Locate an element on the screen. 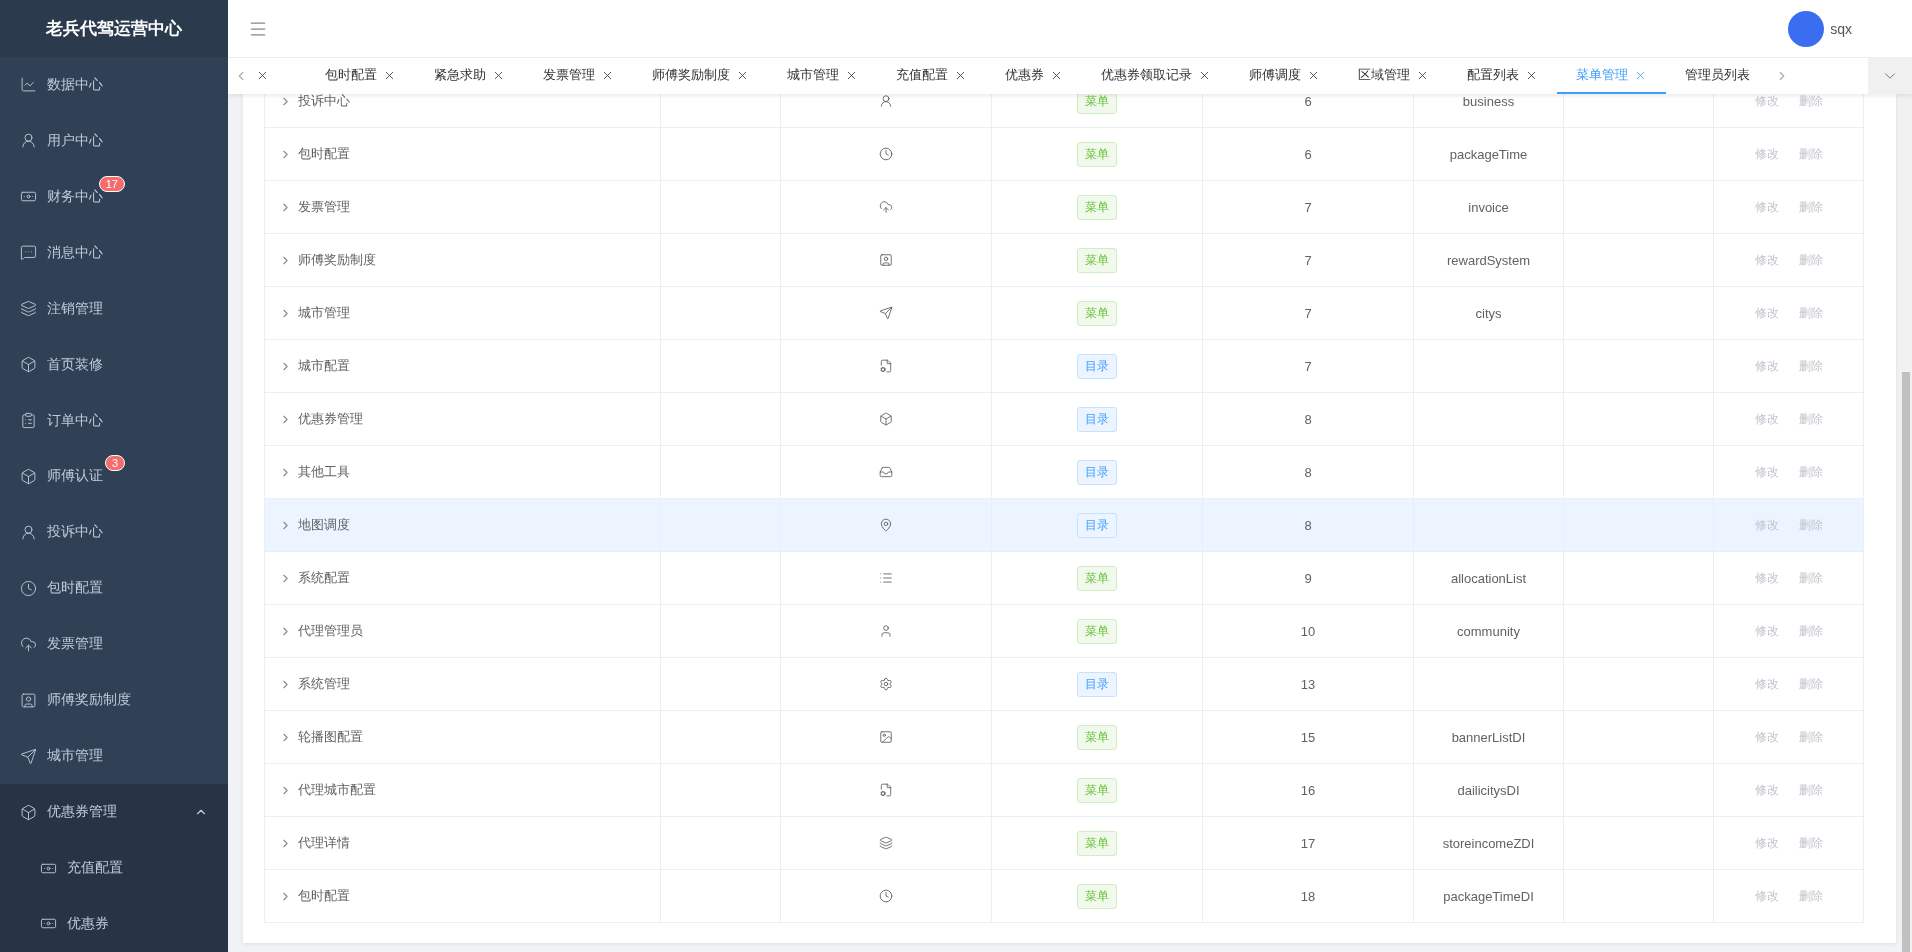 The height and width of the screenshot is (952, 1912). menu-name: 投诉中心 is located at coordinates (324, 102).